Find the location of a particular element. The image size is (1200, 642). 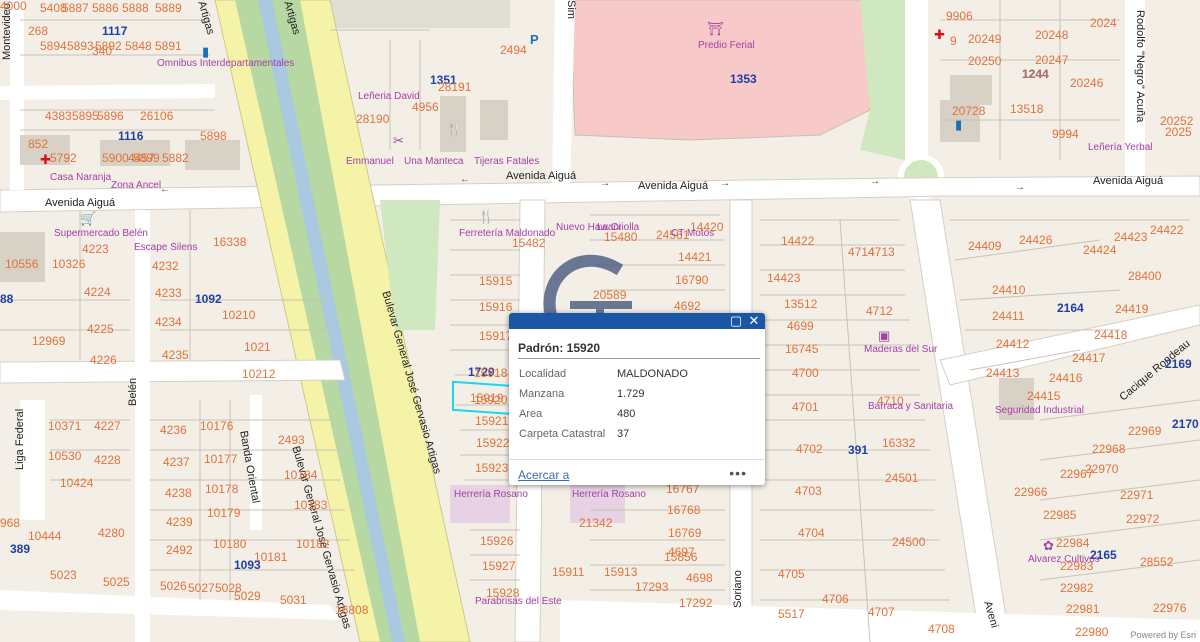

parcel-number: 15917 is located at coordinates (495, 336).